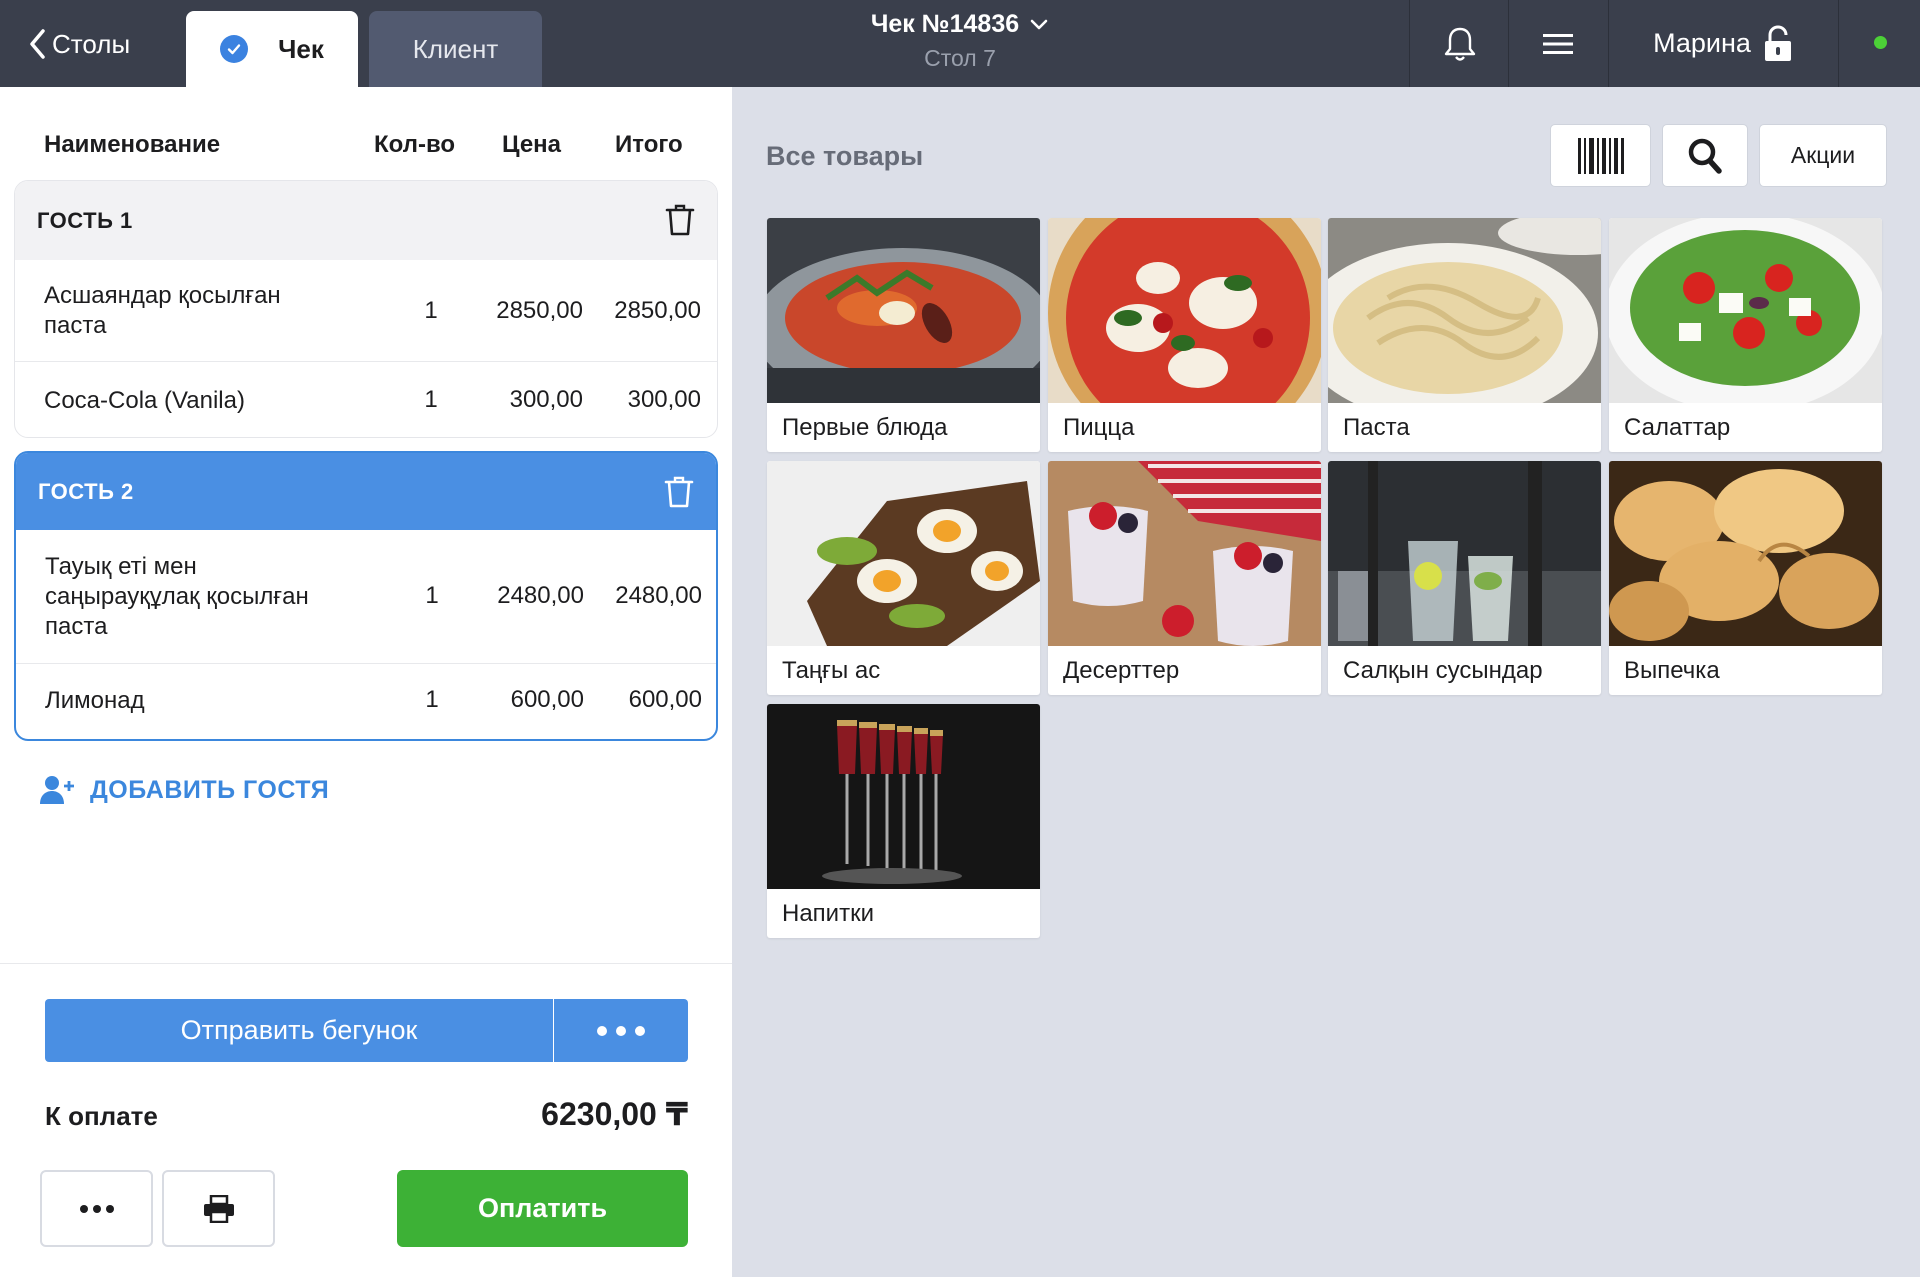  Describe the element at coordinates (621, 1030) in the screenshot. I see `send-options-button` at that location.